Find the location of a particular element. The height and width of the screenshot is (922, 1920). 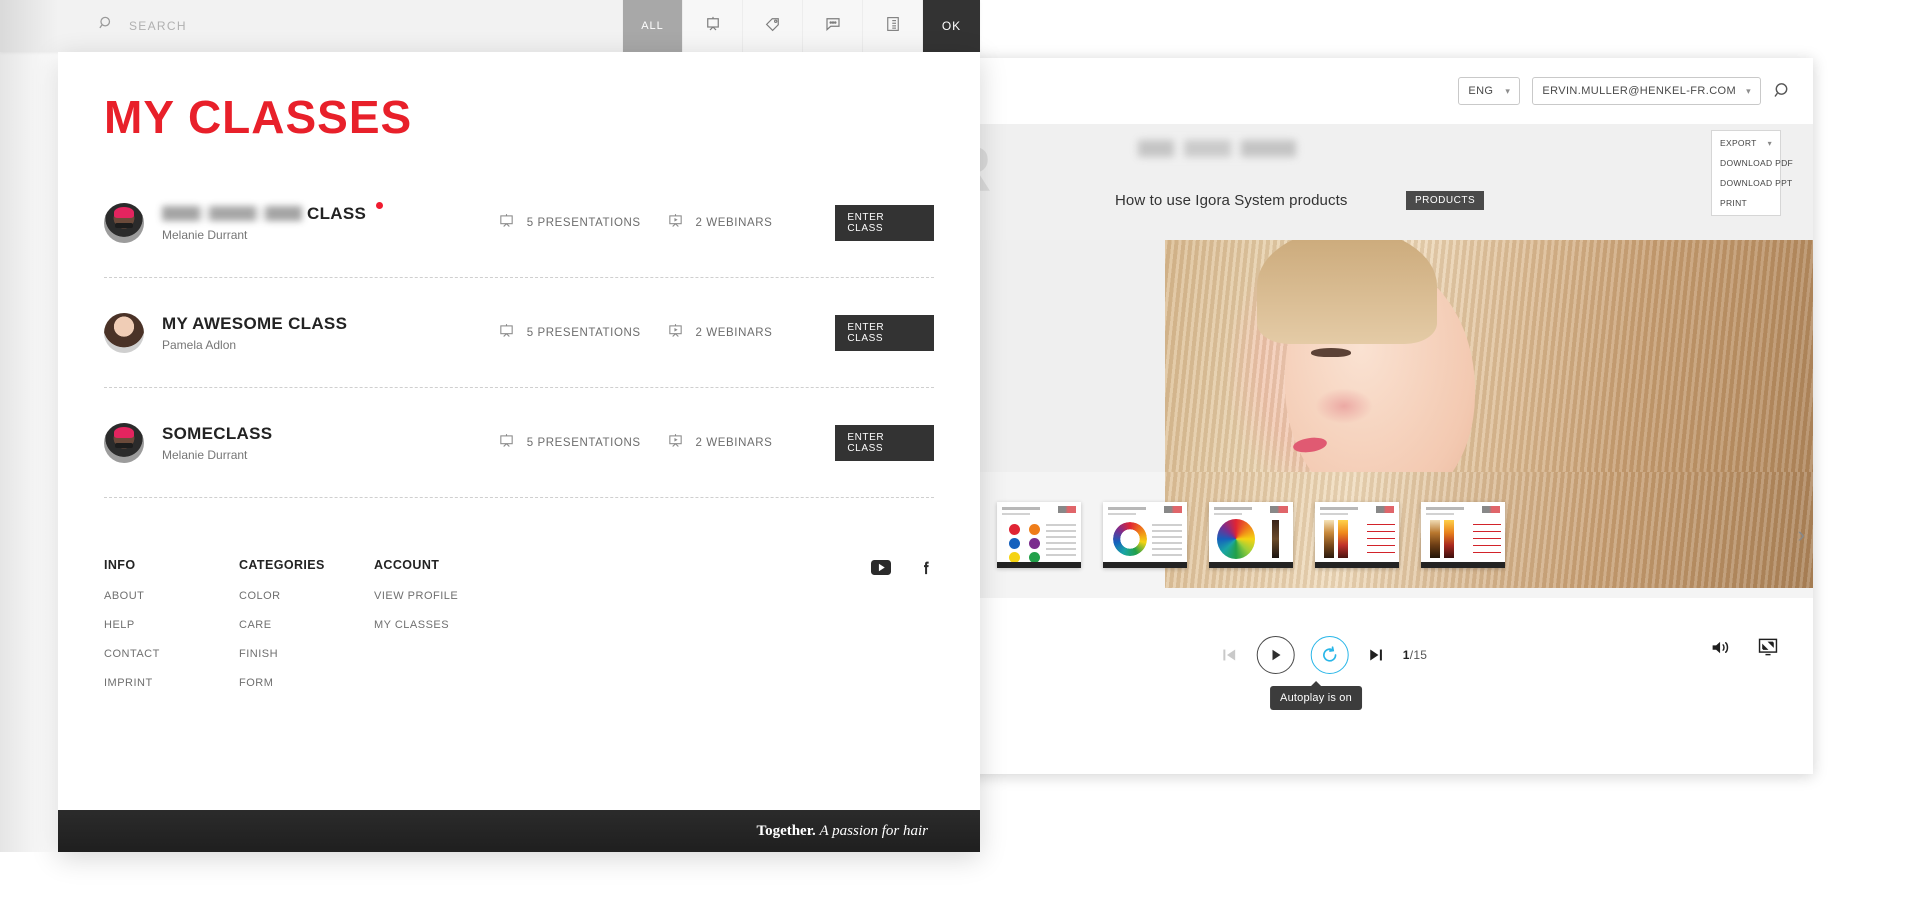

footer-column-info: INFO ABOUT HELP CONTACT IMPRINT is located at coordinates (171, 632).